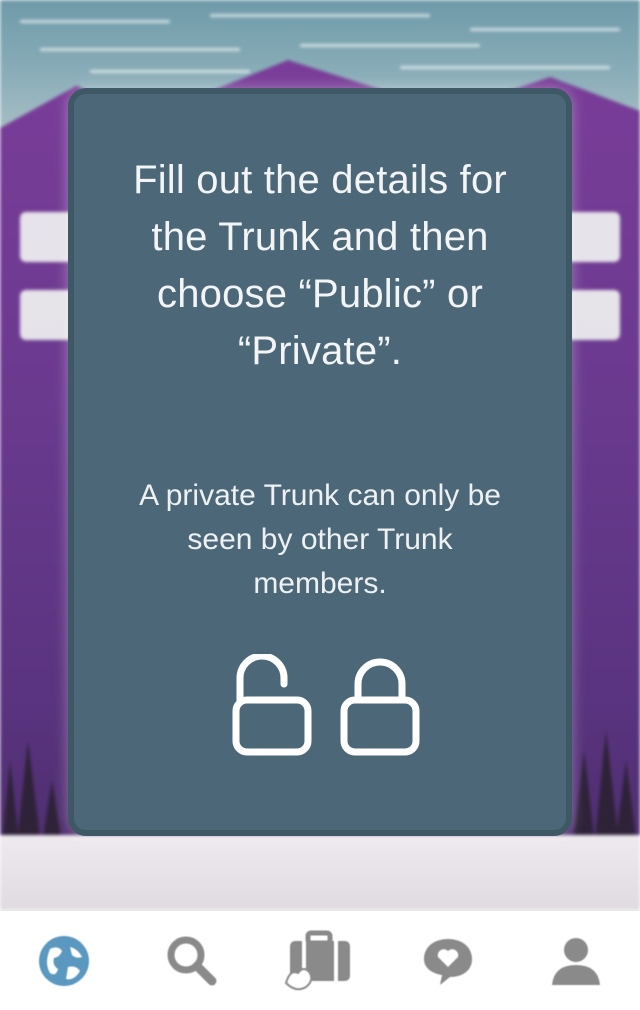 Image resolution: width=640 pixels, height=1010 pixels. I want to click on tab-profile, so click(576, 960).